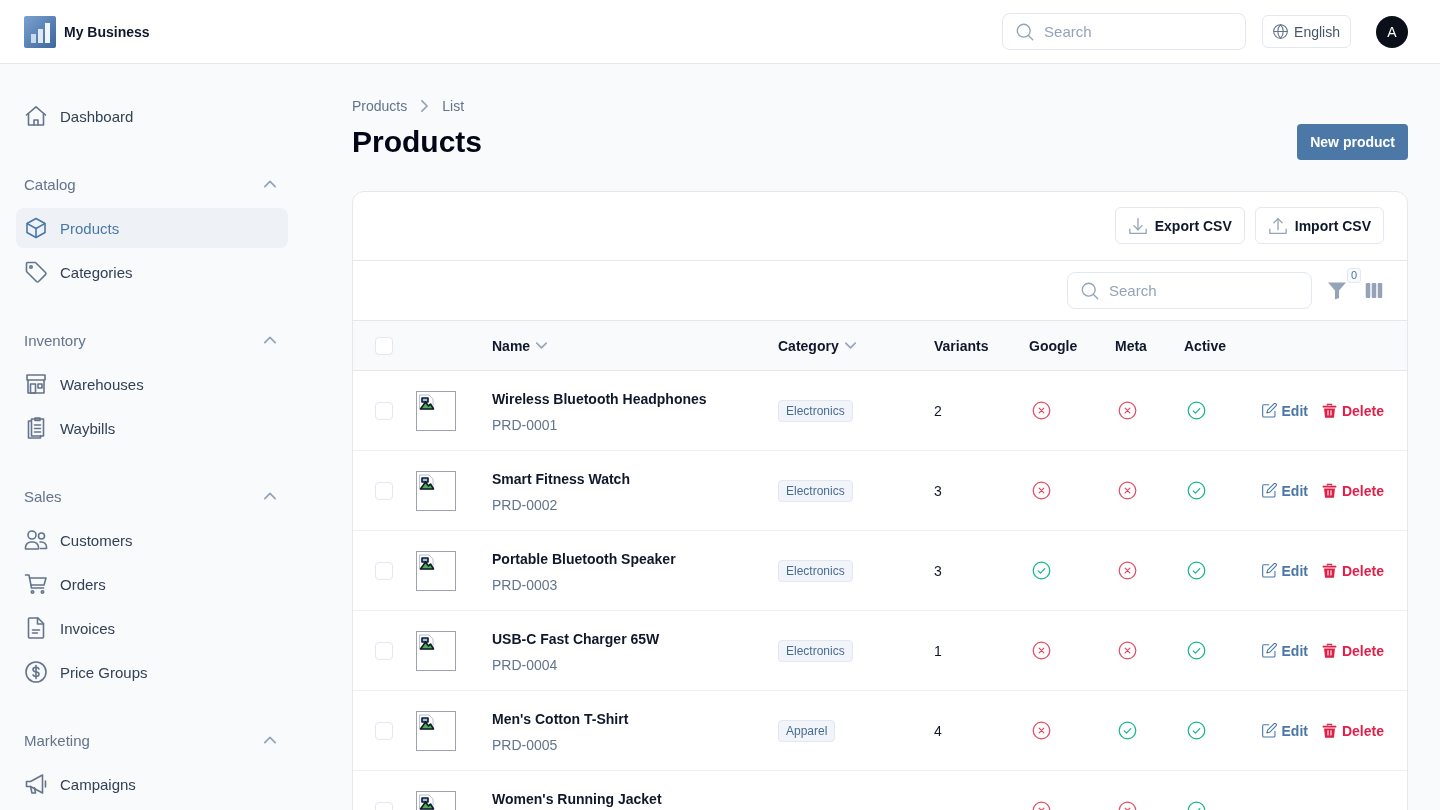 This screenshot has height=810, width=1440. I want to click on home-icon, so click(36, 116).